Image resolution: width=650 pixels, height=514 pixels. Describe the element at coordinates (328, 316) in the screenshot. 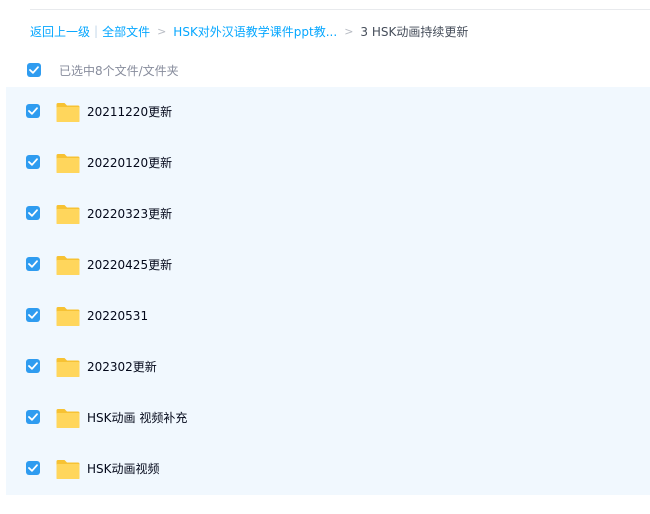

I see `file-row: 20220531` at that location.